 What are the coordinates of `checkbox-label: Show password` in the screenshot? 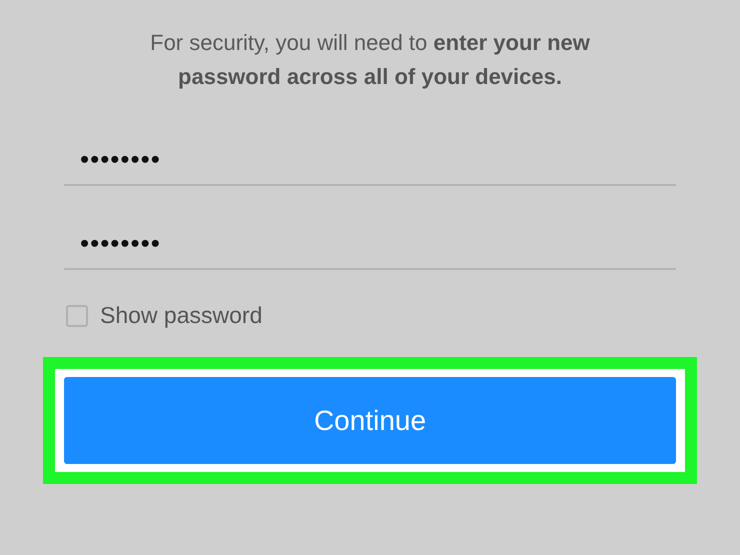 It's located at (181, 315).